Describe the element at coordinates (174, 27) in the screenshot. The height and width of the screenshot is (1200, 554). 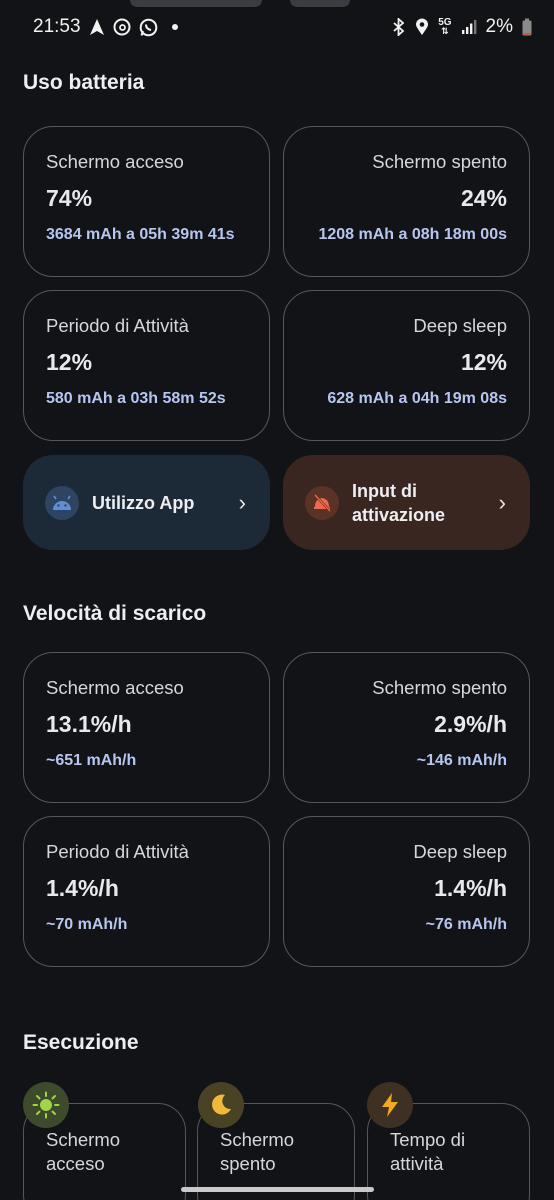
I see `notification-dot` at that location.